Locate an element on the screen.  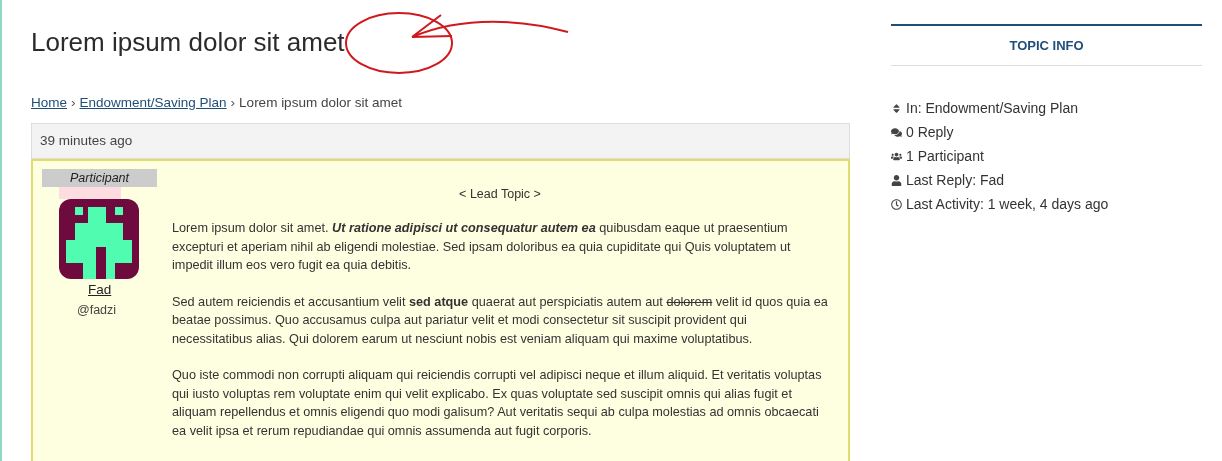
topic-info-item: In: Endowment/Saving Plan is located at coordinates (992, 108).